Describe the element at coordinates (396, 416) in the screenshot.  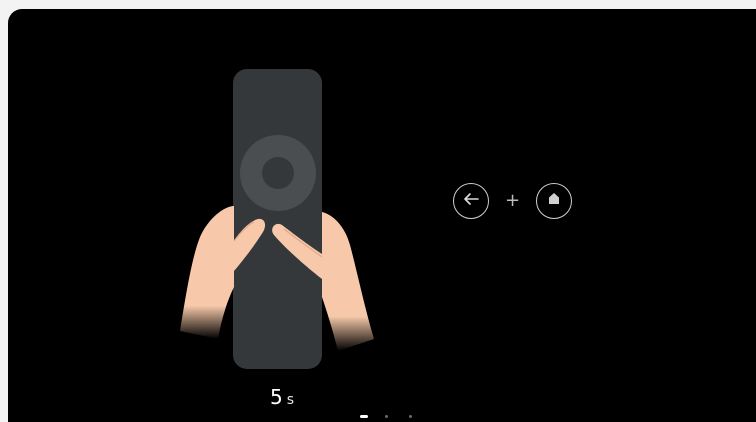
I see `page-indicator` at that location.